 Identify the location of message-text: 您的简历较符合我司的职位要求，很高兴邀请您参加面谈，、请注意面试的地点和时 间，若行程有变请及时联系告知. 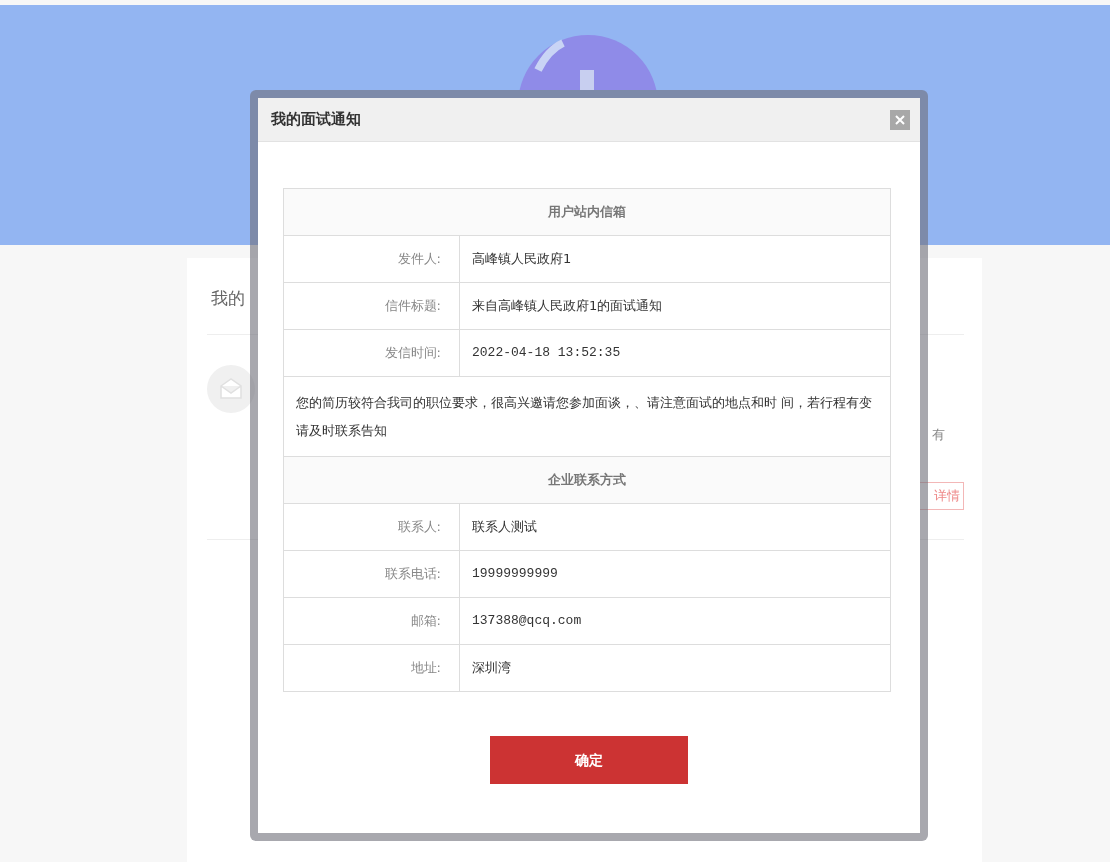
(587, 416).